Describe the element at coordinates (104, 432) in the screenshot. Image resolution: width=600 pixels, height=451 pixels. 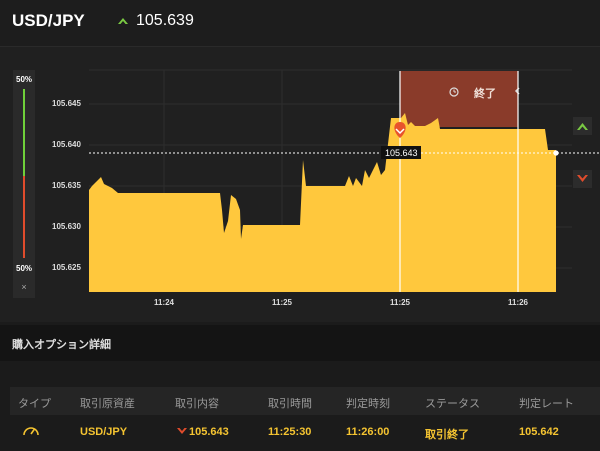
I see `row-asset: USD/JPY` at that location.